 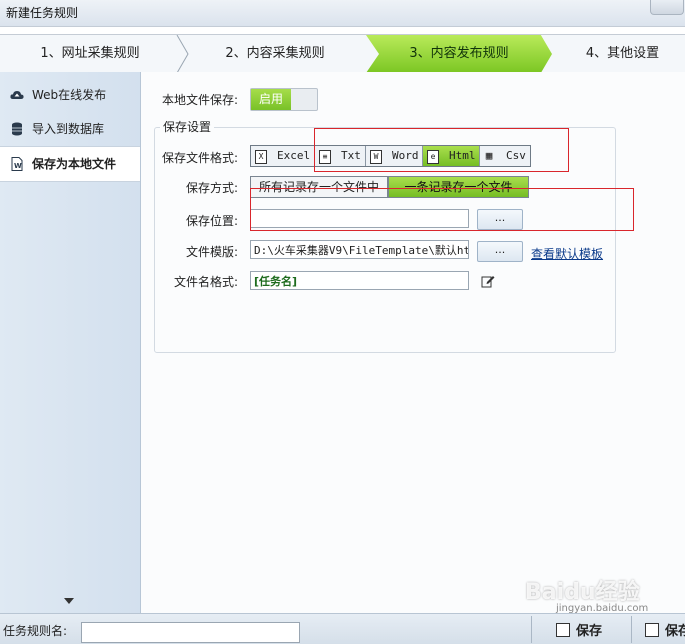 What do you see at coordinates (283, 156) in the screenshot?
I see `format-excel-button: X Excel` at bounding box center [283, 156].